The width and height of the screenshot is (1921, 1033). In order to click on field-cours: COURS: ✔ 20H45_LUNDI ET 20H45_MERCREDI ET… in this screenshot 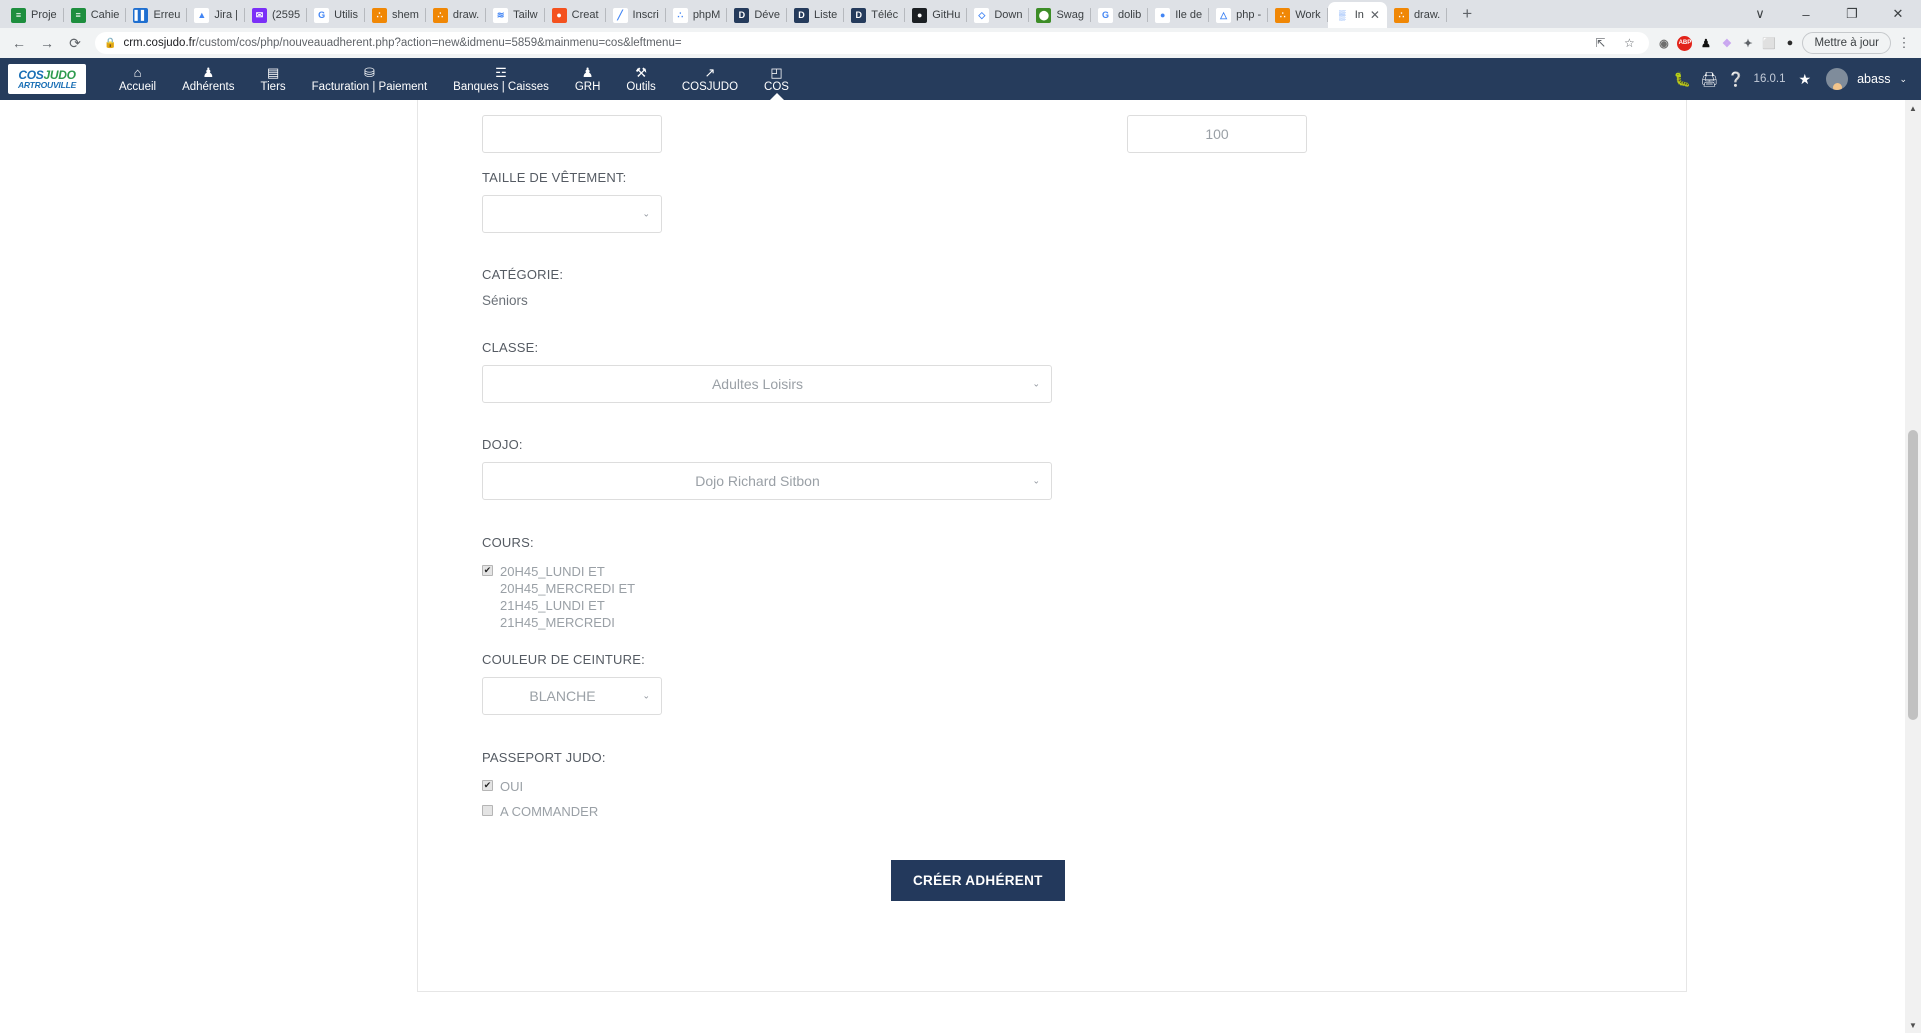, I will do `click(599, 587)`.